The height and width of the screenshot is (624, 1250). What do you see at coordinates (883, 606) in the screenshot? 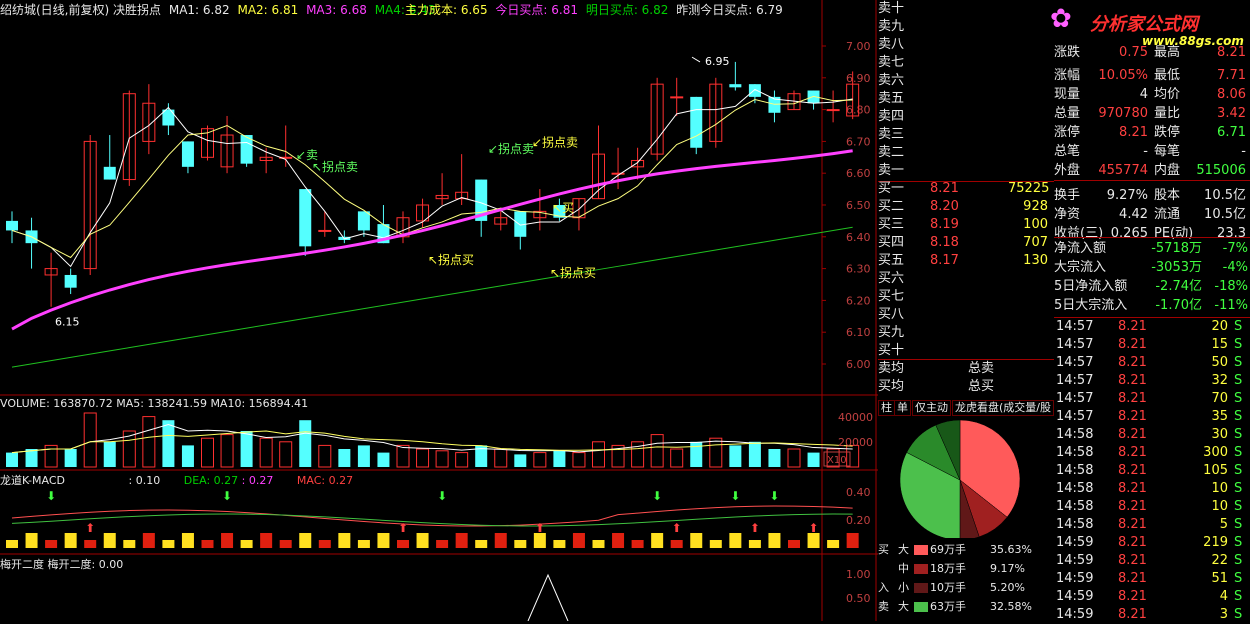
I see `legend-side: 卖` at bounding box center [883, 606].